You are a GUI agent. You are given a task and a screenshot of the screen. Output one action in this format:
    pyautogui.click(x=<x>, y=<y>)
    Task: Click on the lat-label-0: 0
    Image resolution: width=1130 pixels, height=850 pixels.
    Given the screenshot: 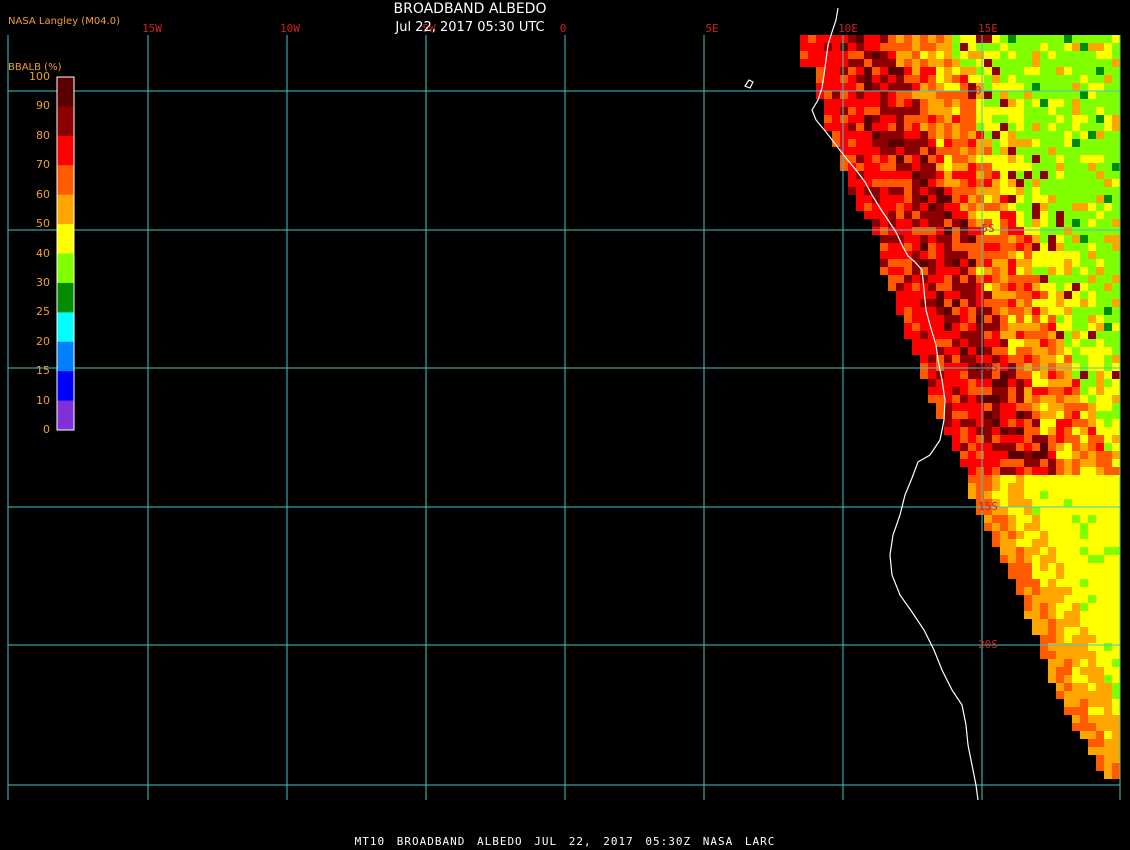 What is the action you would take?
    pyautogui.click(x=978, y=90)
    